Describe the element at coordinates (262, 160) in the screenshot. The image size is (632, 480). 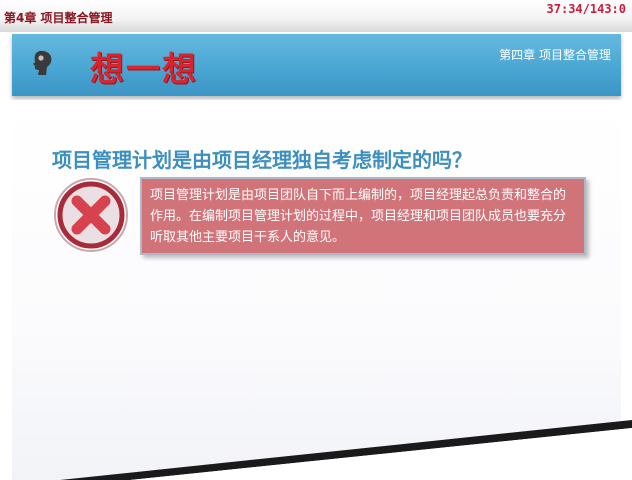
I see `question-text: 项目管理计划是由项目经理独自考虑制定的吗？` at that location.